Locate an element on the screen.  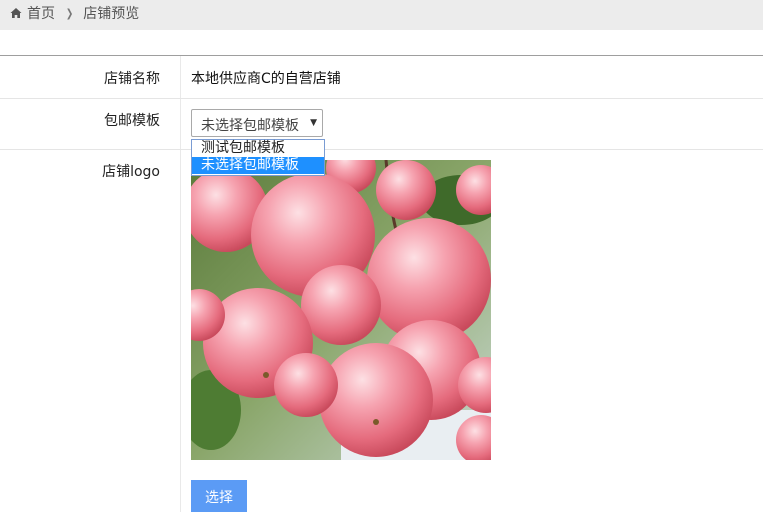
shipping-template-label: 包邮模板 is located at coordinates (132, 121).